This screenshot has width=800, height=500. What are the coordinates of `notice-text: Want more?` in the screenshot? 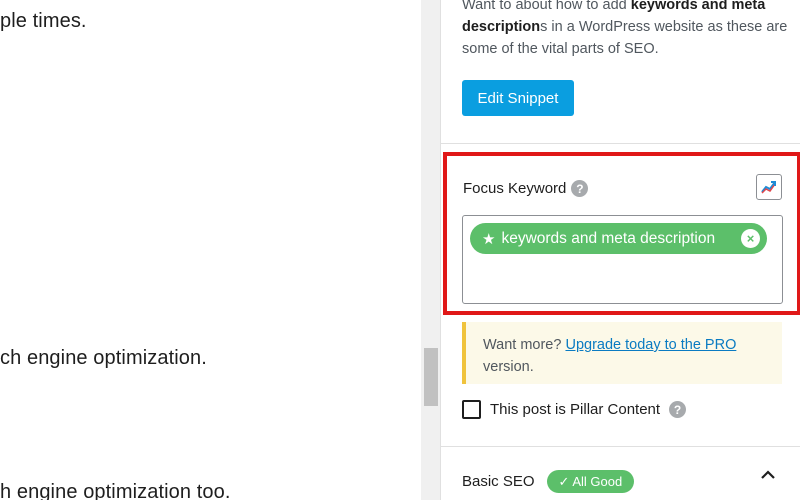 It's located at (524, 345).